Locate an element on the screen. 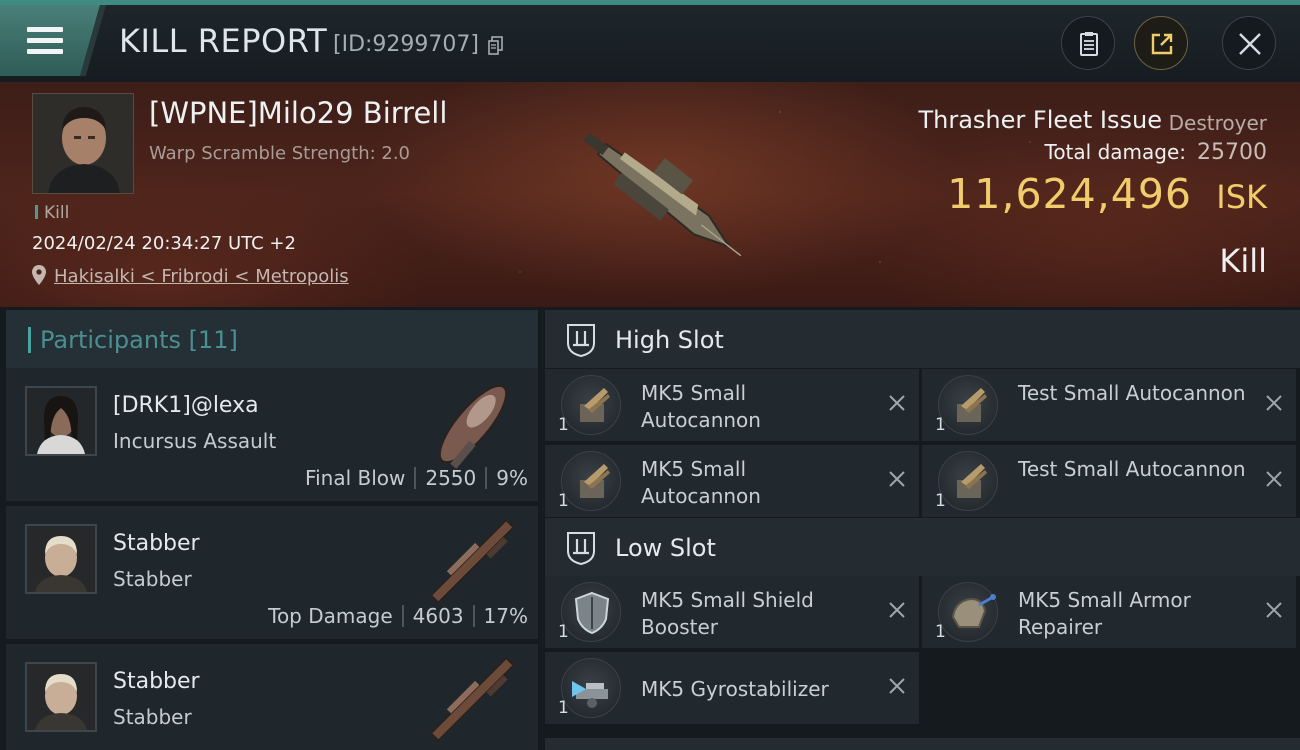 The image size is (1300, 750). participant-tag: Top Damage is located at coordinates (330, 616).